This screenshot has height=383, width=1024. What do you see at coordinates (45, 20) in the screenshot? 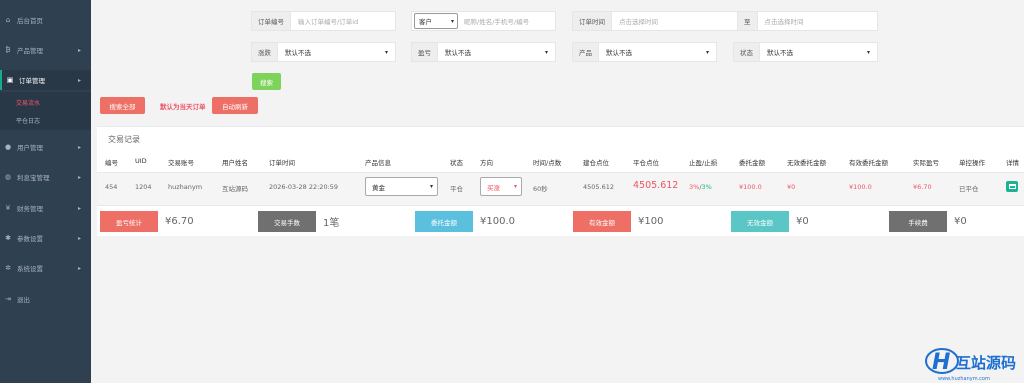
I see `sidebar-item-0: ⌂ 后台首页` at bounding box center [45, 20].